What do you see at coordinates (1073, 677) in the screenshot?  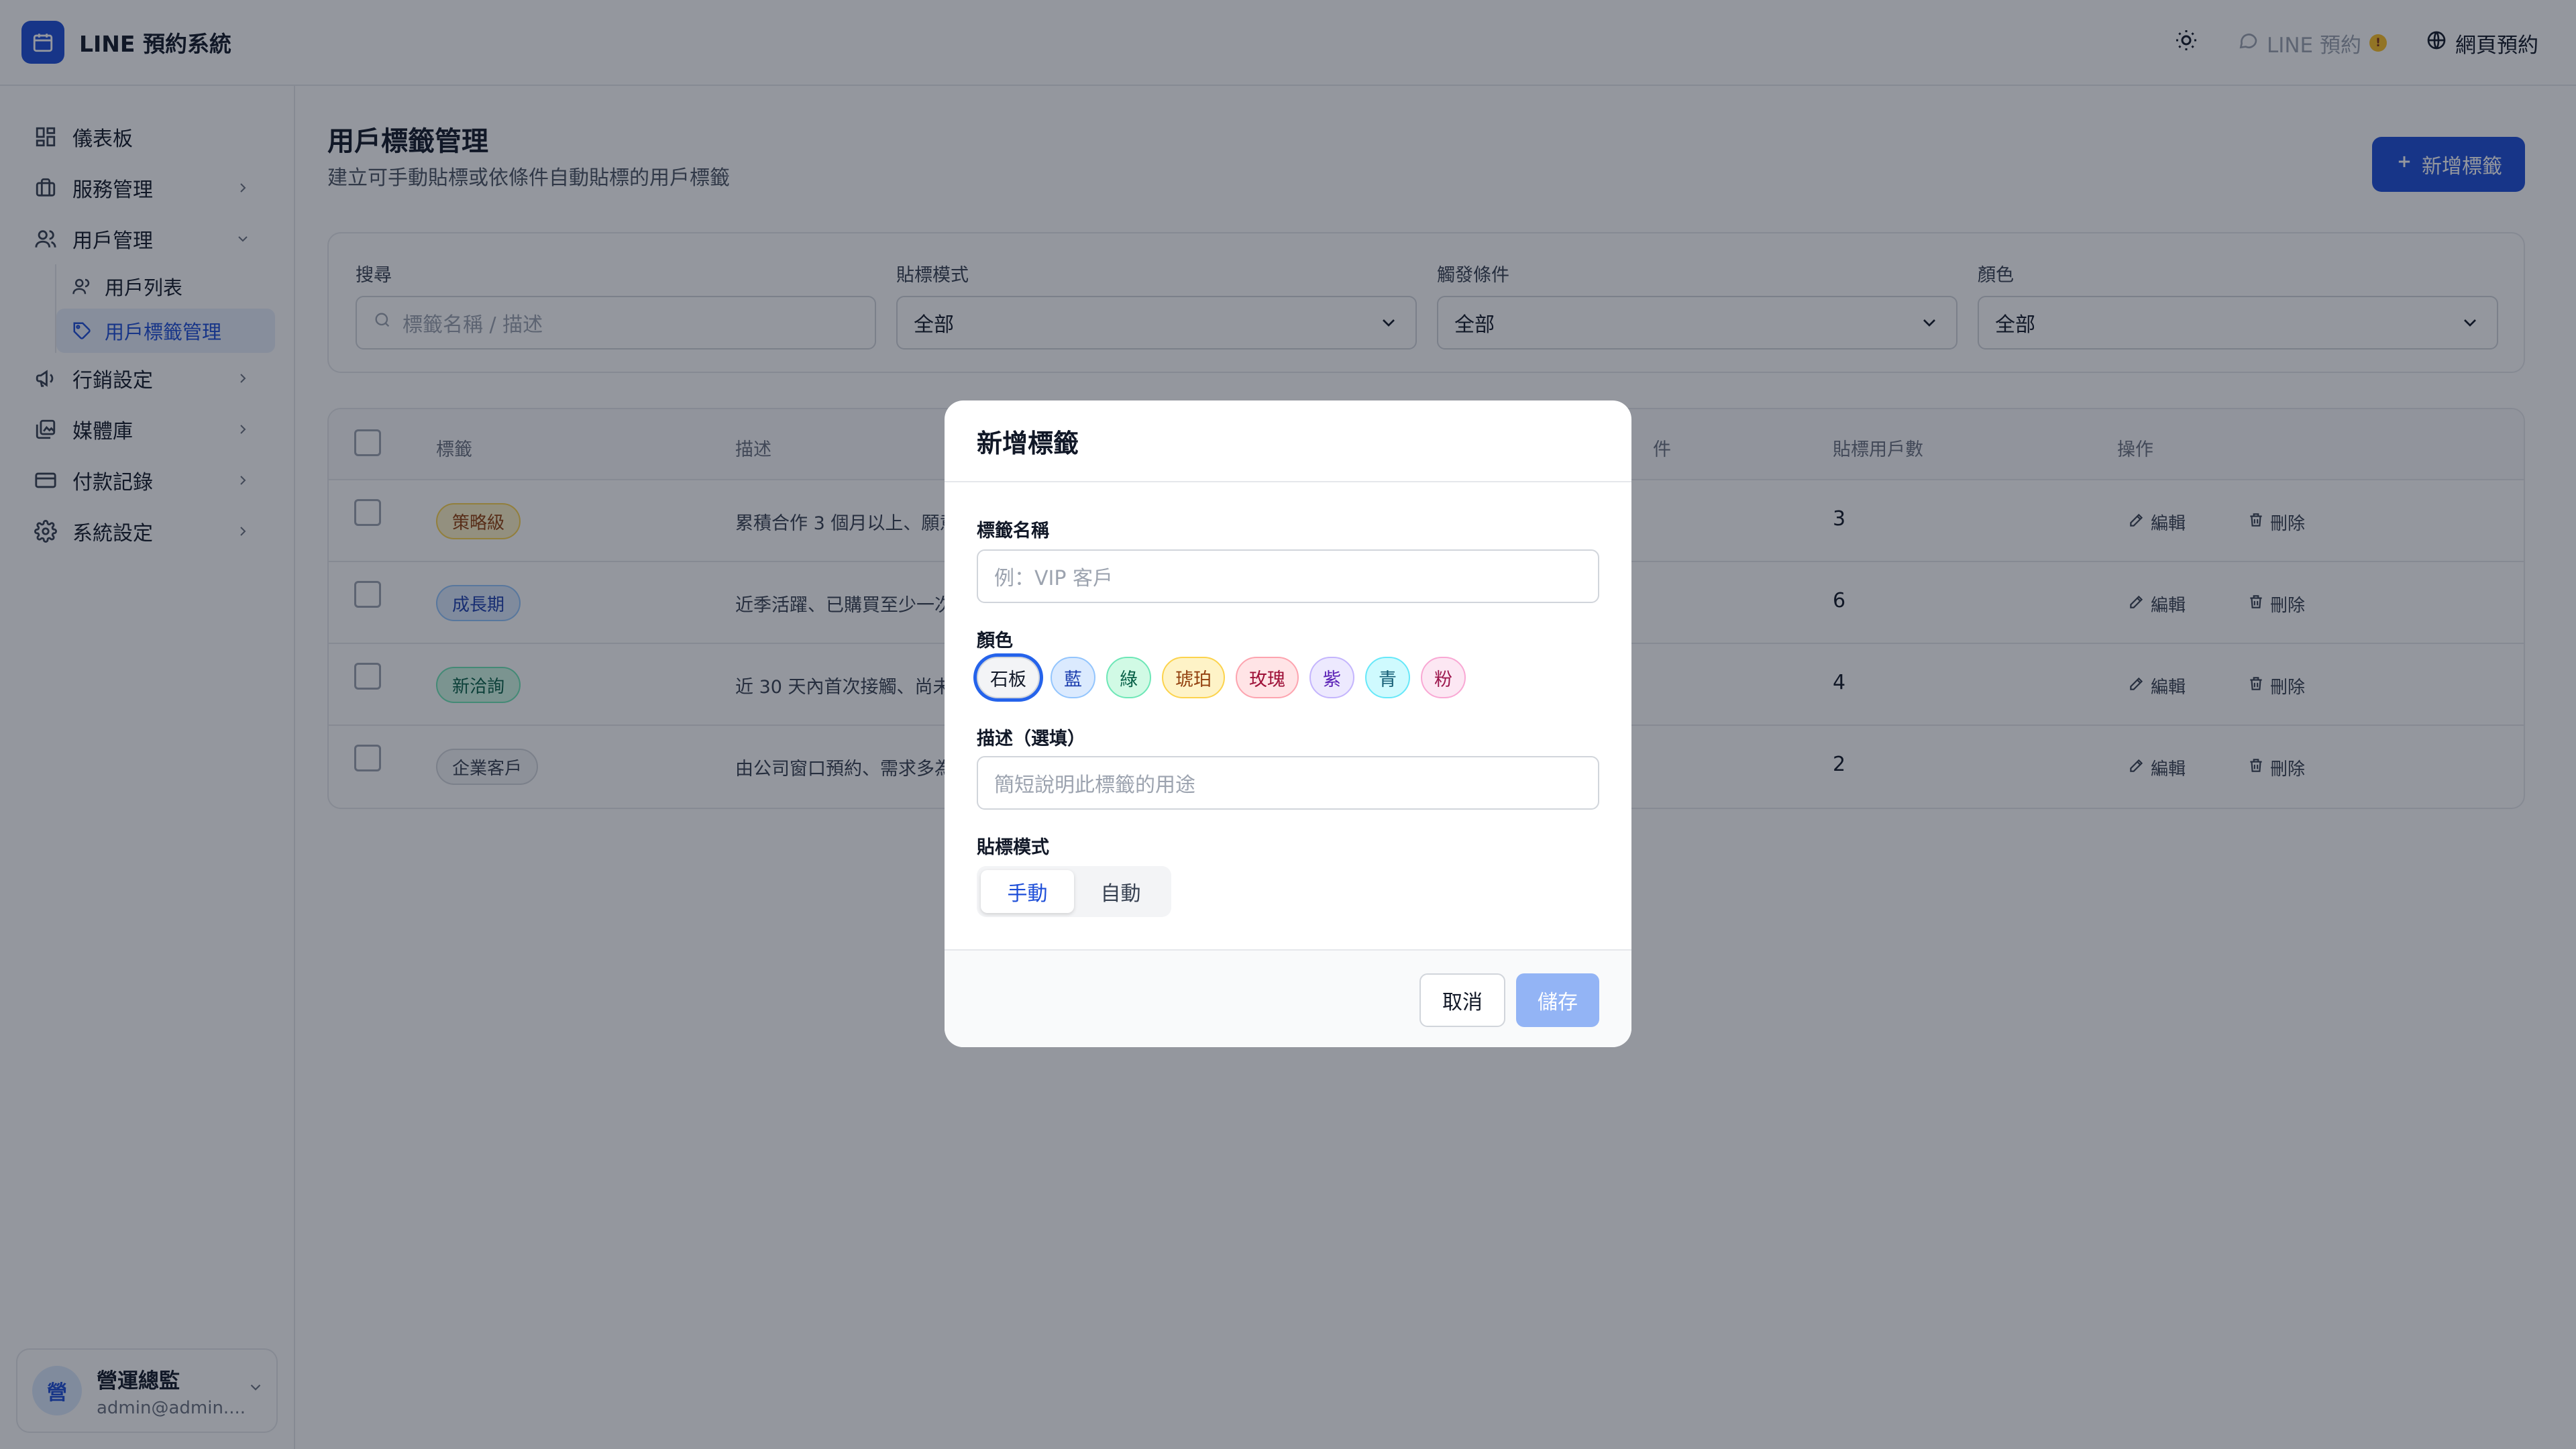 I see `color-option-blue: 藍` at bounding box center [1073, 677].